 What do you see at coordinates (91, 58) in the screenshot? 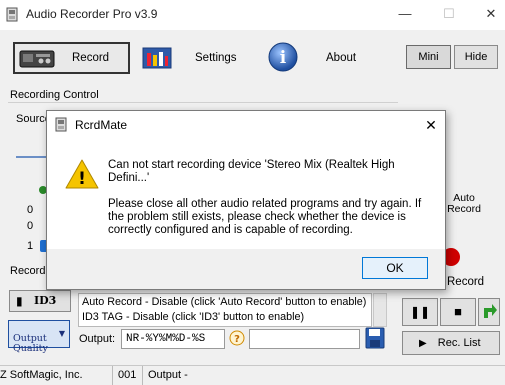
I see `record-tab-label: Record` at bounding box center [91, 58].